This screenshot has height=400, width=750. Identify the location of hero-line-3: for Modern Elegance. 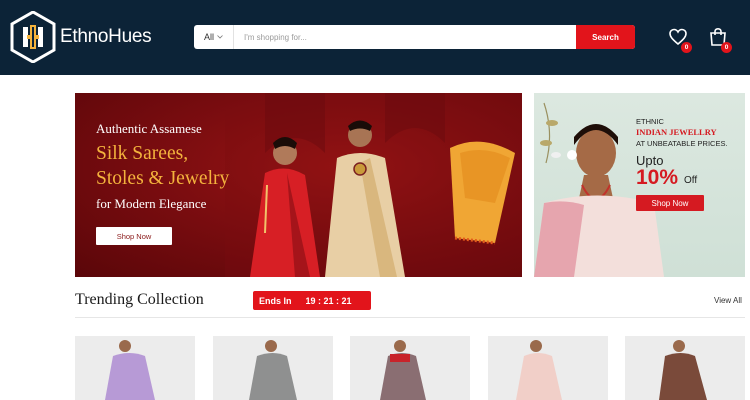
(151, 203).